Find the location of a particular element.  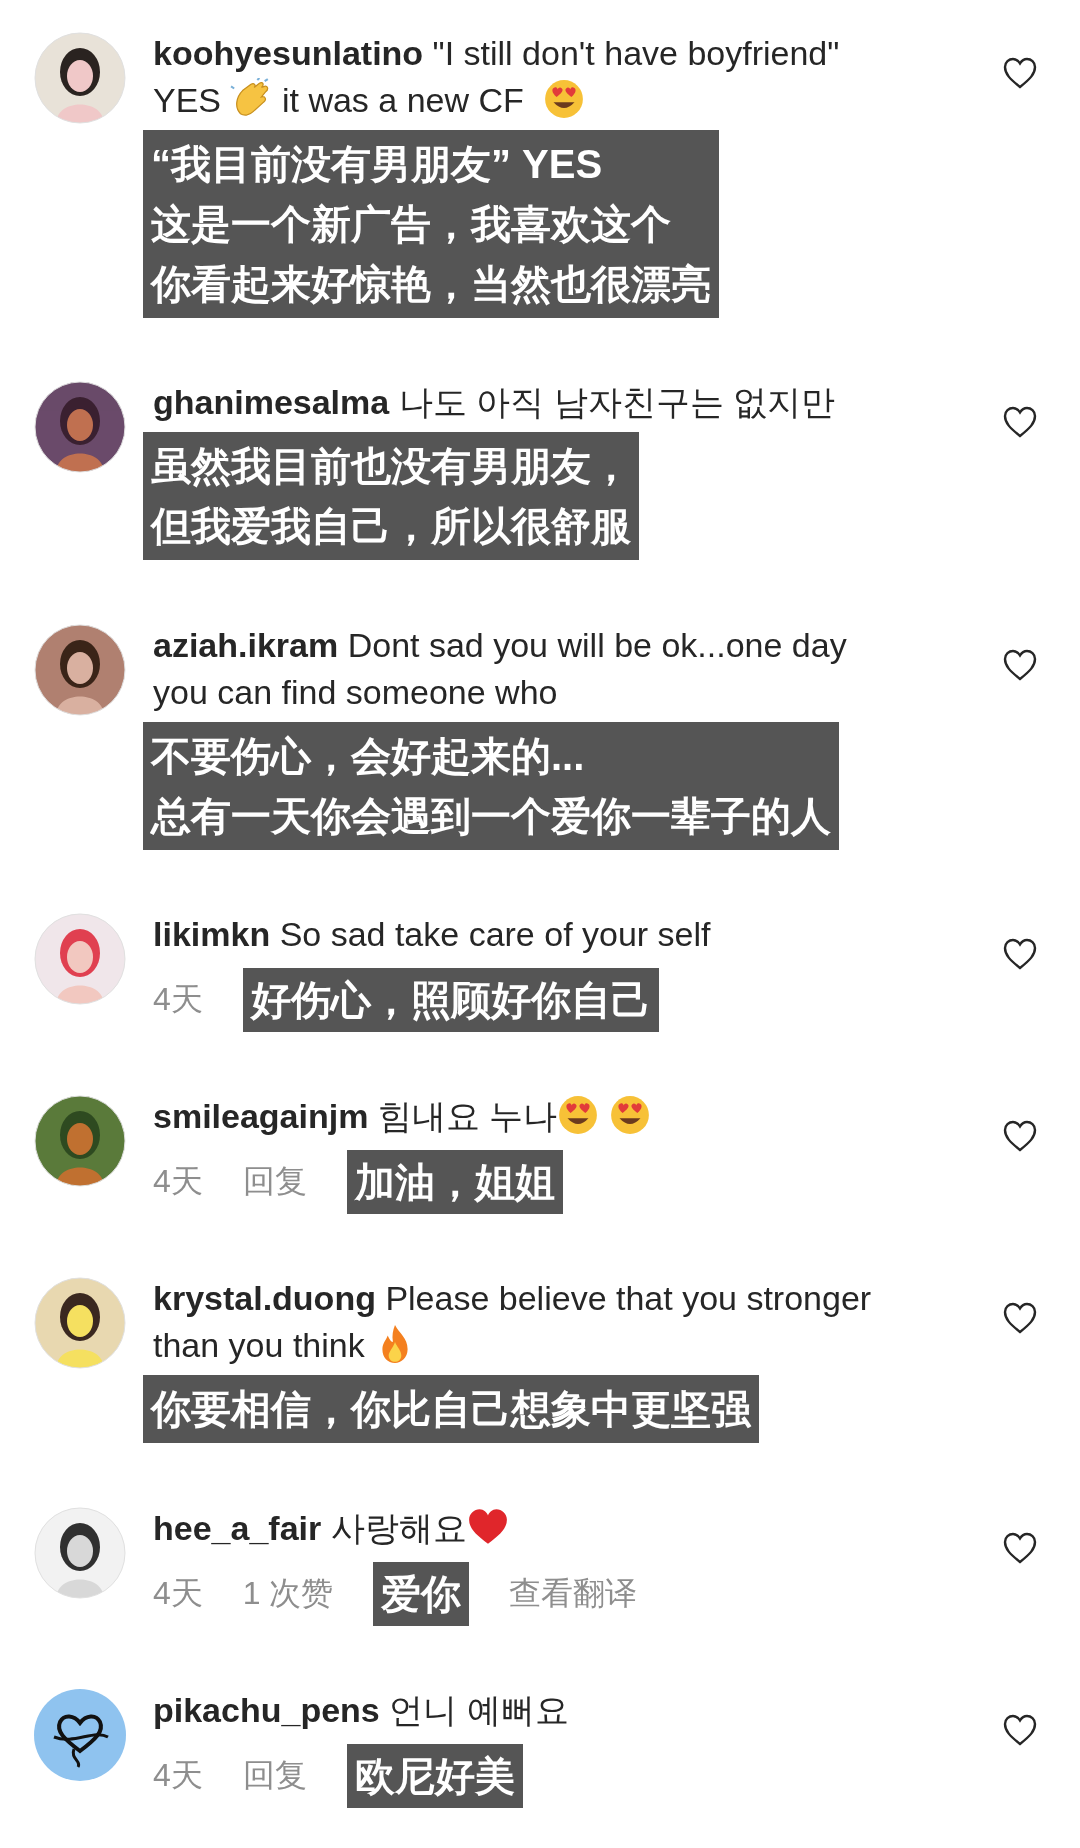

comment-text: pikachu_pens 언니 예뻐요 is located at coordinates (361, 1710).